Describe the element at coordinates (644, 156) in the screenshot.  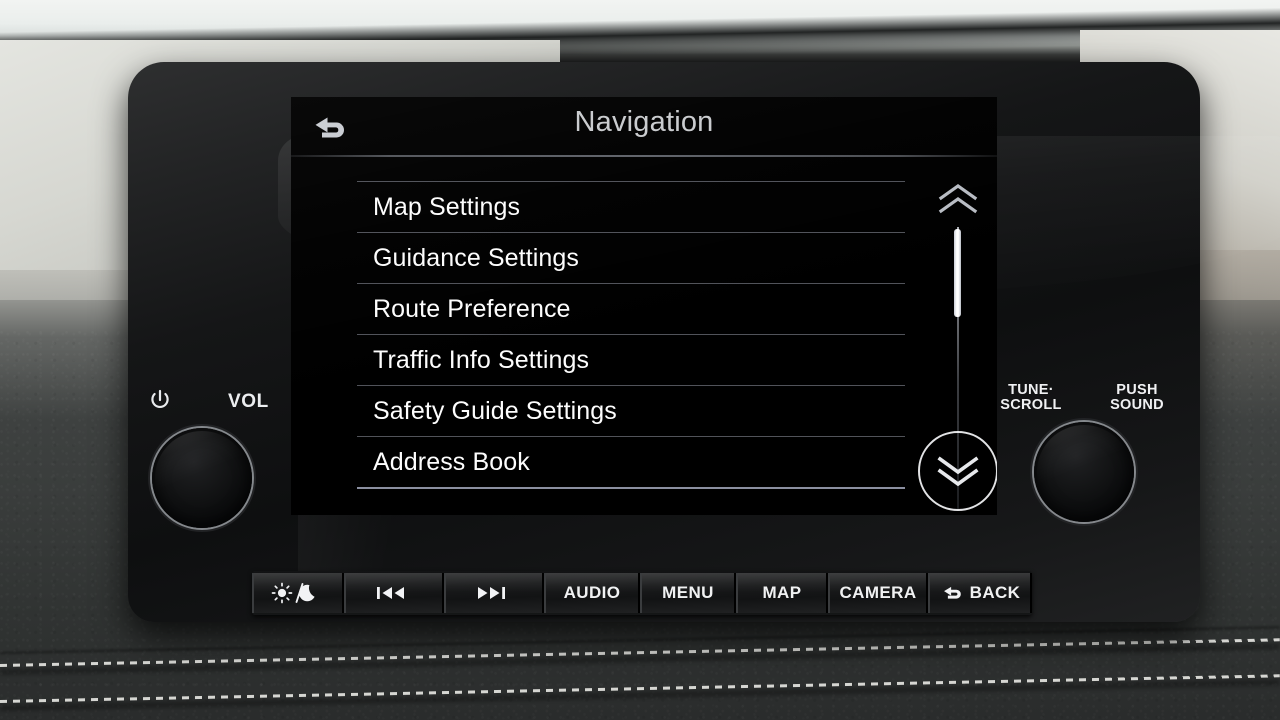
I see `header-divider` at that location.